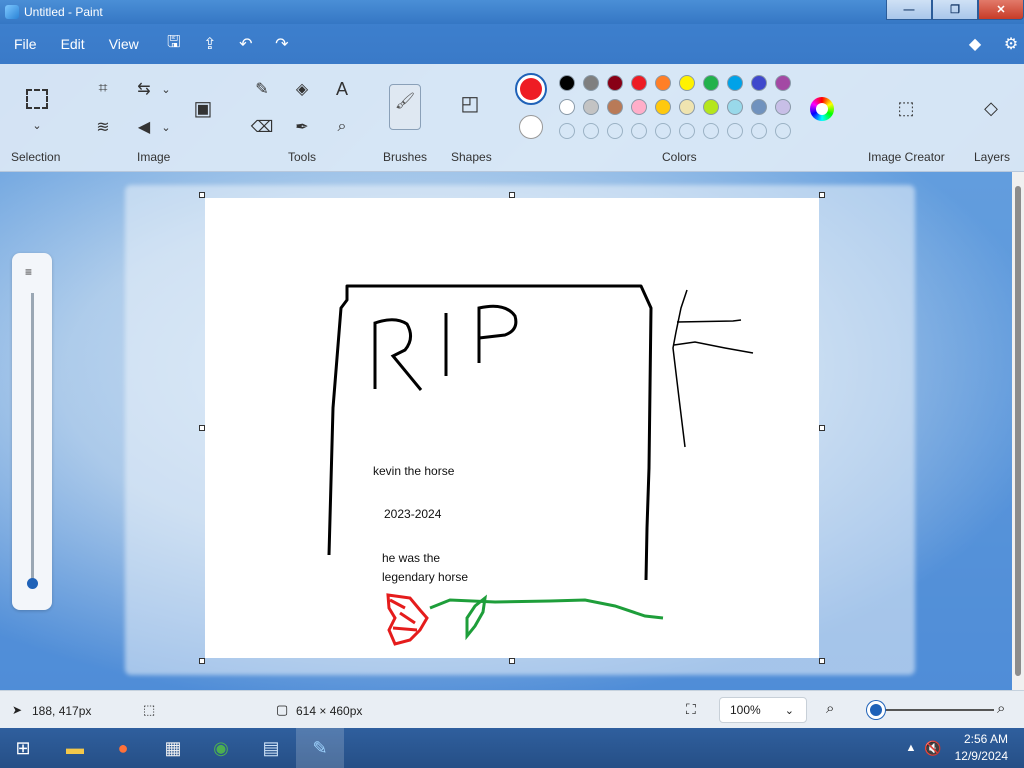 This screenshot has width=1024, height=768. I want to click on pencil-icon: ✎, so click(262, 89).